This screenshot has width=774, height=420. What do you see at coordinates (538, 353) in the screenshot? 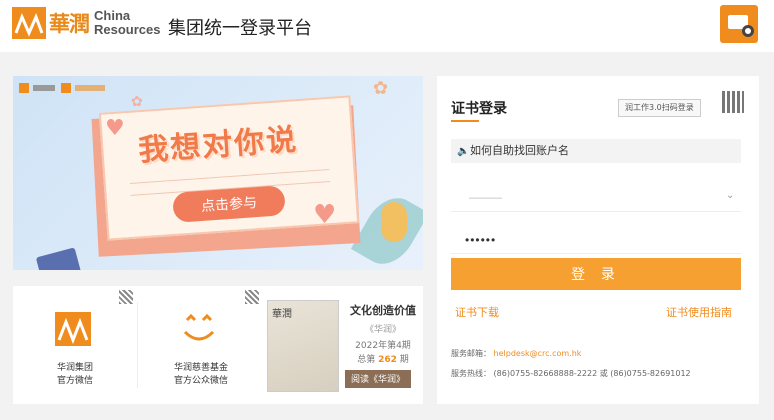
I see `email-link: helpdesk@crc.com.hk` at bounding box center [538, 353].